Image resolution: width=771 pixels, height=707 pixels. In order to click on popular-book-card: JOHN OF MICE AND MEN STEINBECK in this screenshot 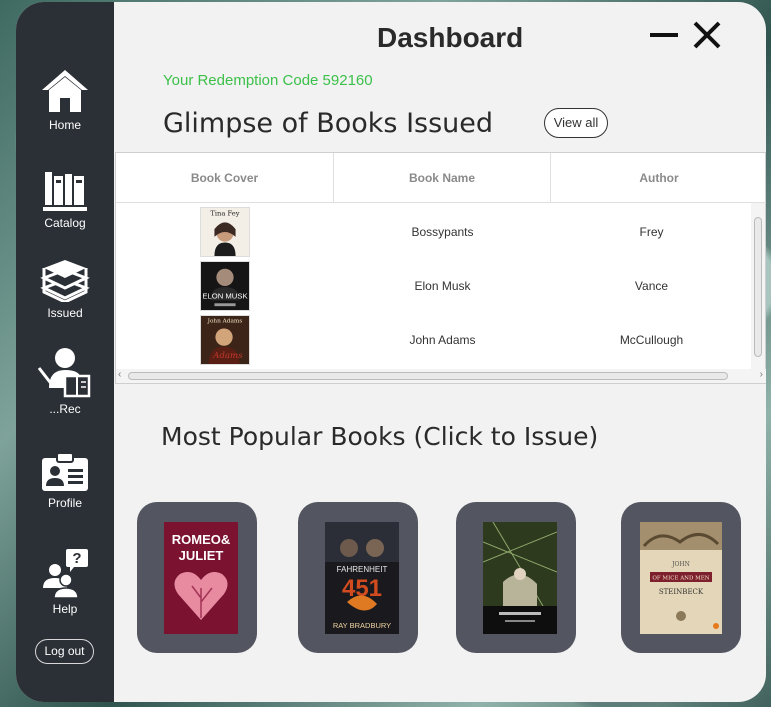, I will do `click(681, 577)`.